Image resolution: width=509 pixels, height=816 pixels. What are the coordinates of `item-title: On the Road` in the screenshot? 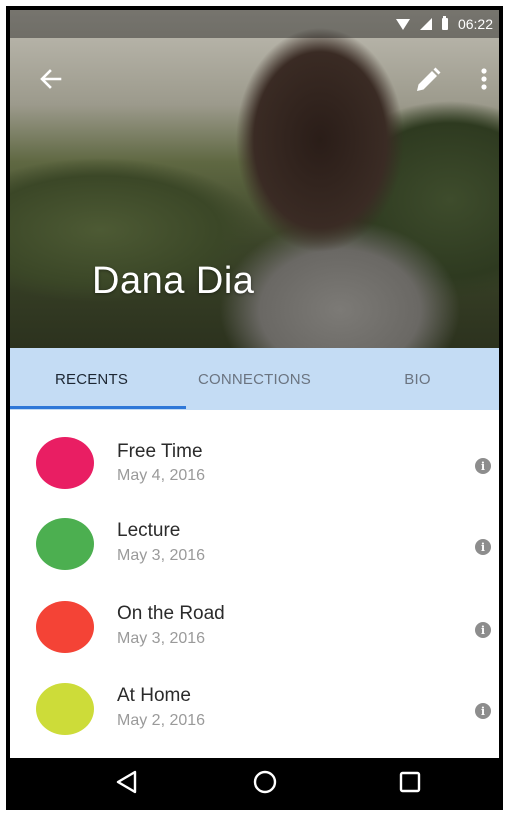 It's located at (171, 613).